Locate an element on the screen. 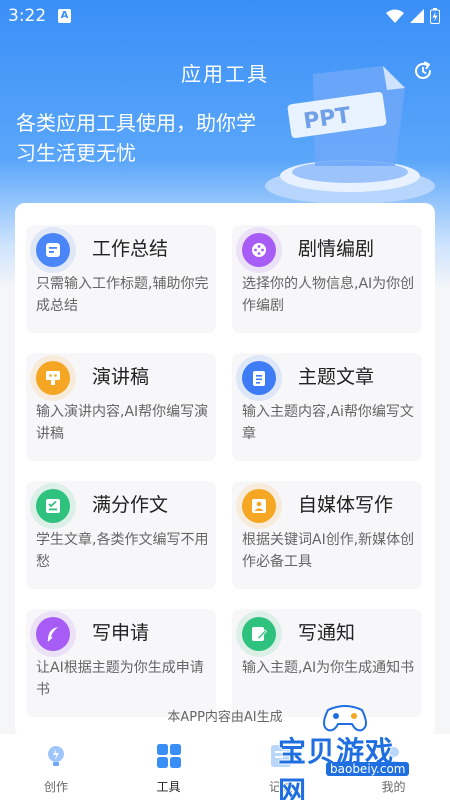 This screenshot has height=800, width=450. gamepad-icon is located at coordinates (345, 718).